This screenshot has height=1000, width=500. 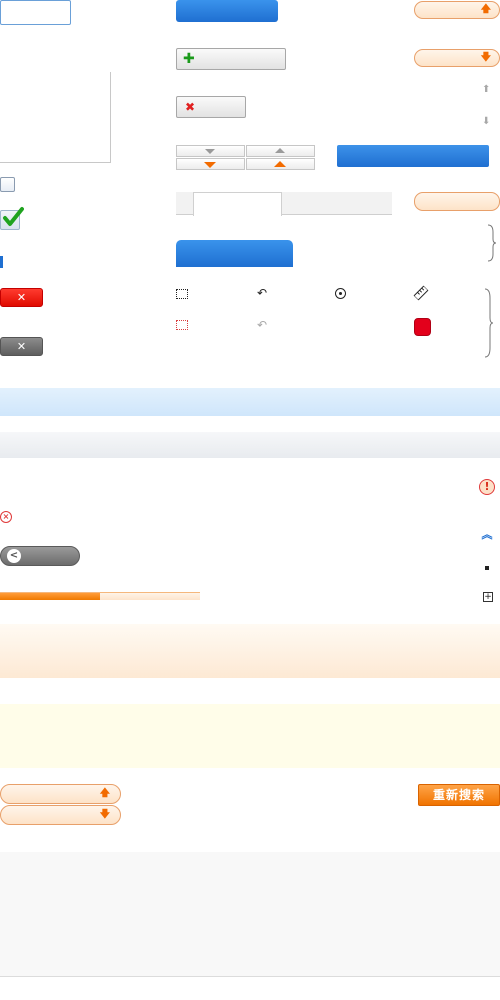 I want to click on spinner-down-orange, so click(x=210, y=164).